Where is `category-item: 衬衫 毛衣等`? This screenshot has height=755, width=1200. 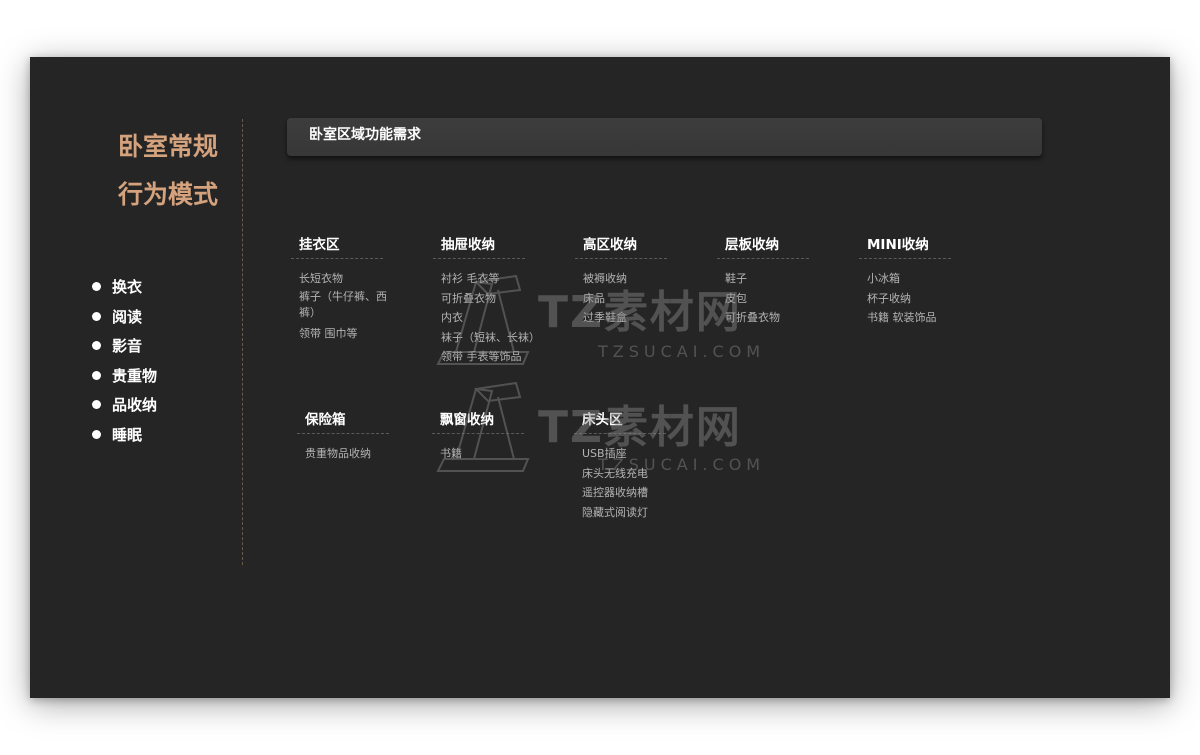
category-item: 衬衫 毛衣等 is located at coordinates (470, 278).